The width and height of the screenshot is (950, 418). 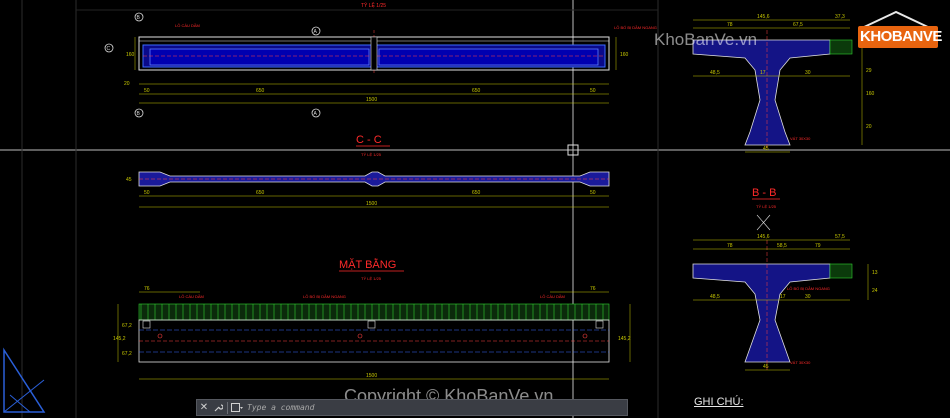 I want to click on svg-text: C, so click(x=109, y=49).